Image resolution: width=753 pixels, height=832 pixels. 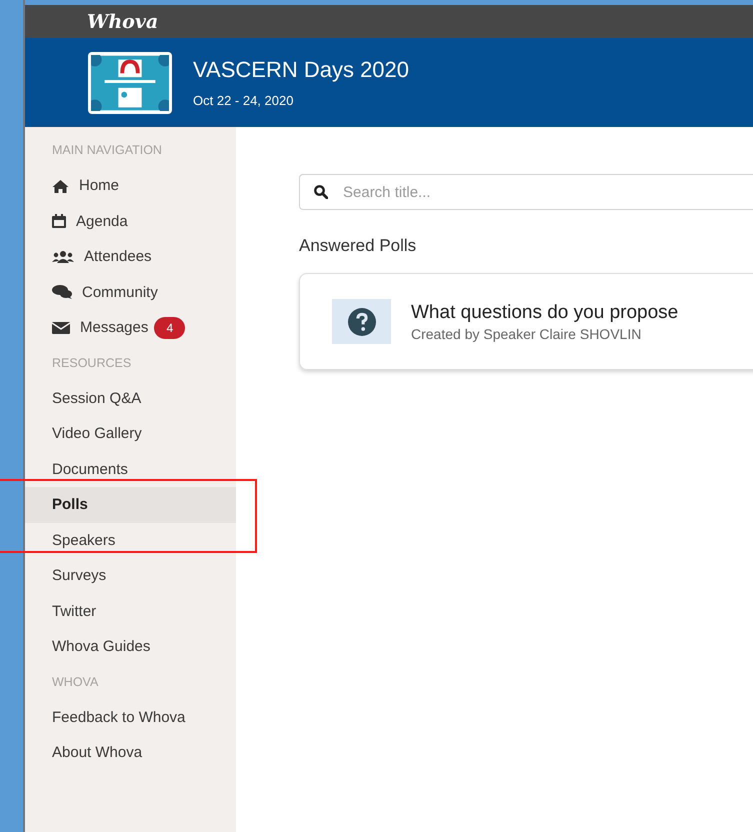 What do you see at coordinates (107, 150) in the screenshot?
I see `section-heading: MAIN NAVIGATION` at bounding box center [107, 150].